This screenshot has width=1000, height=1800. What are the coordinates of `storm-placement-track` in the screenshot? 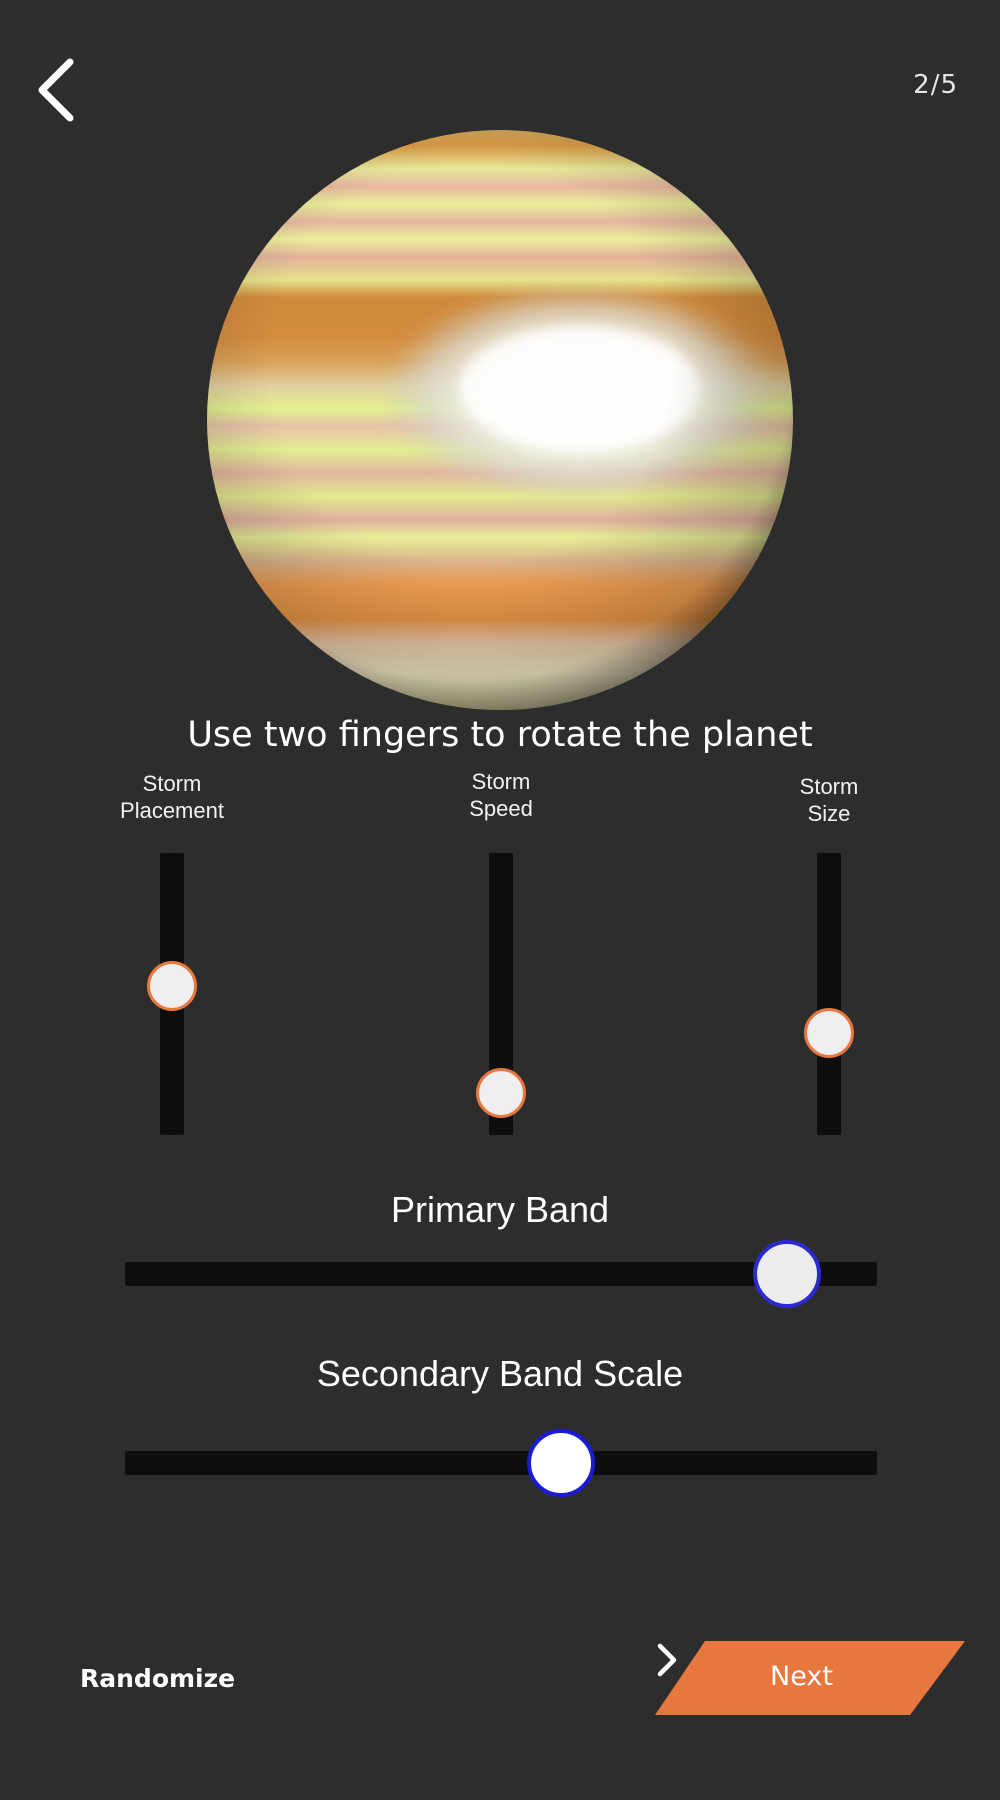 It's located at (172, 994).